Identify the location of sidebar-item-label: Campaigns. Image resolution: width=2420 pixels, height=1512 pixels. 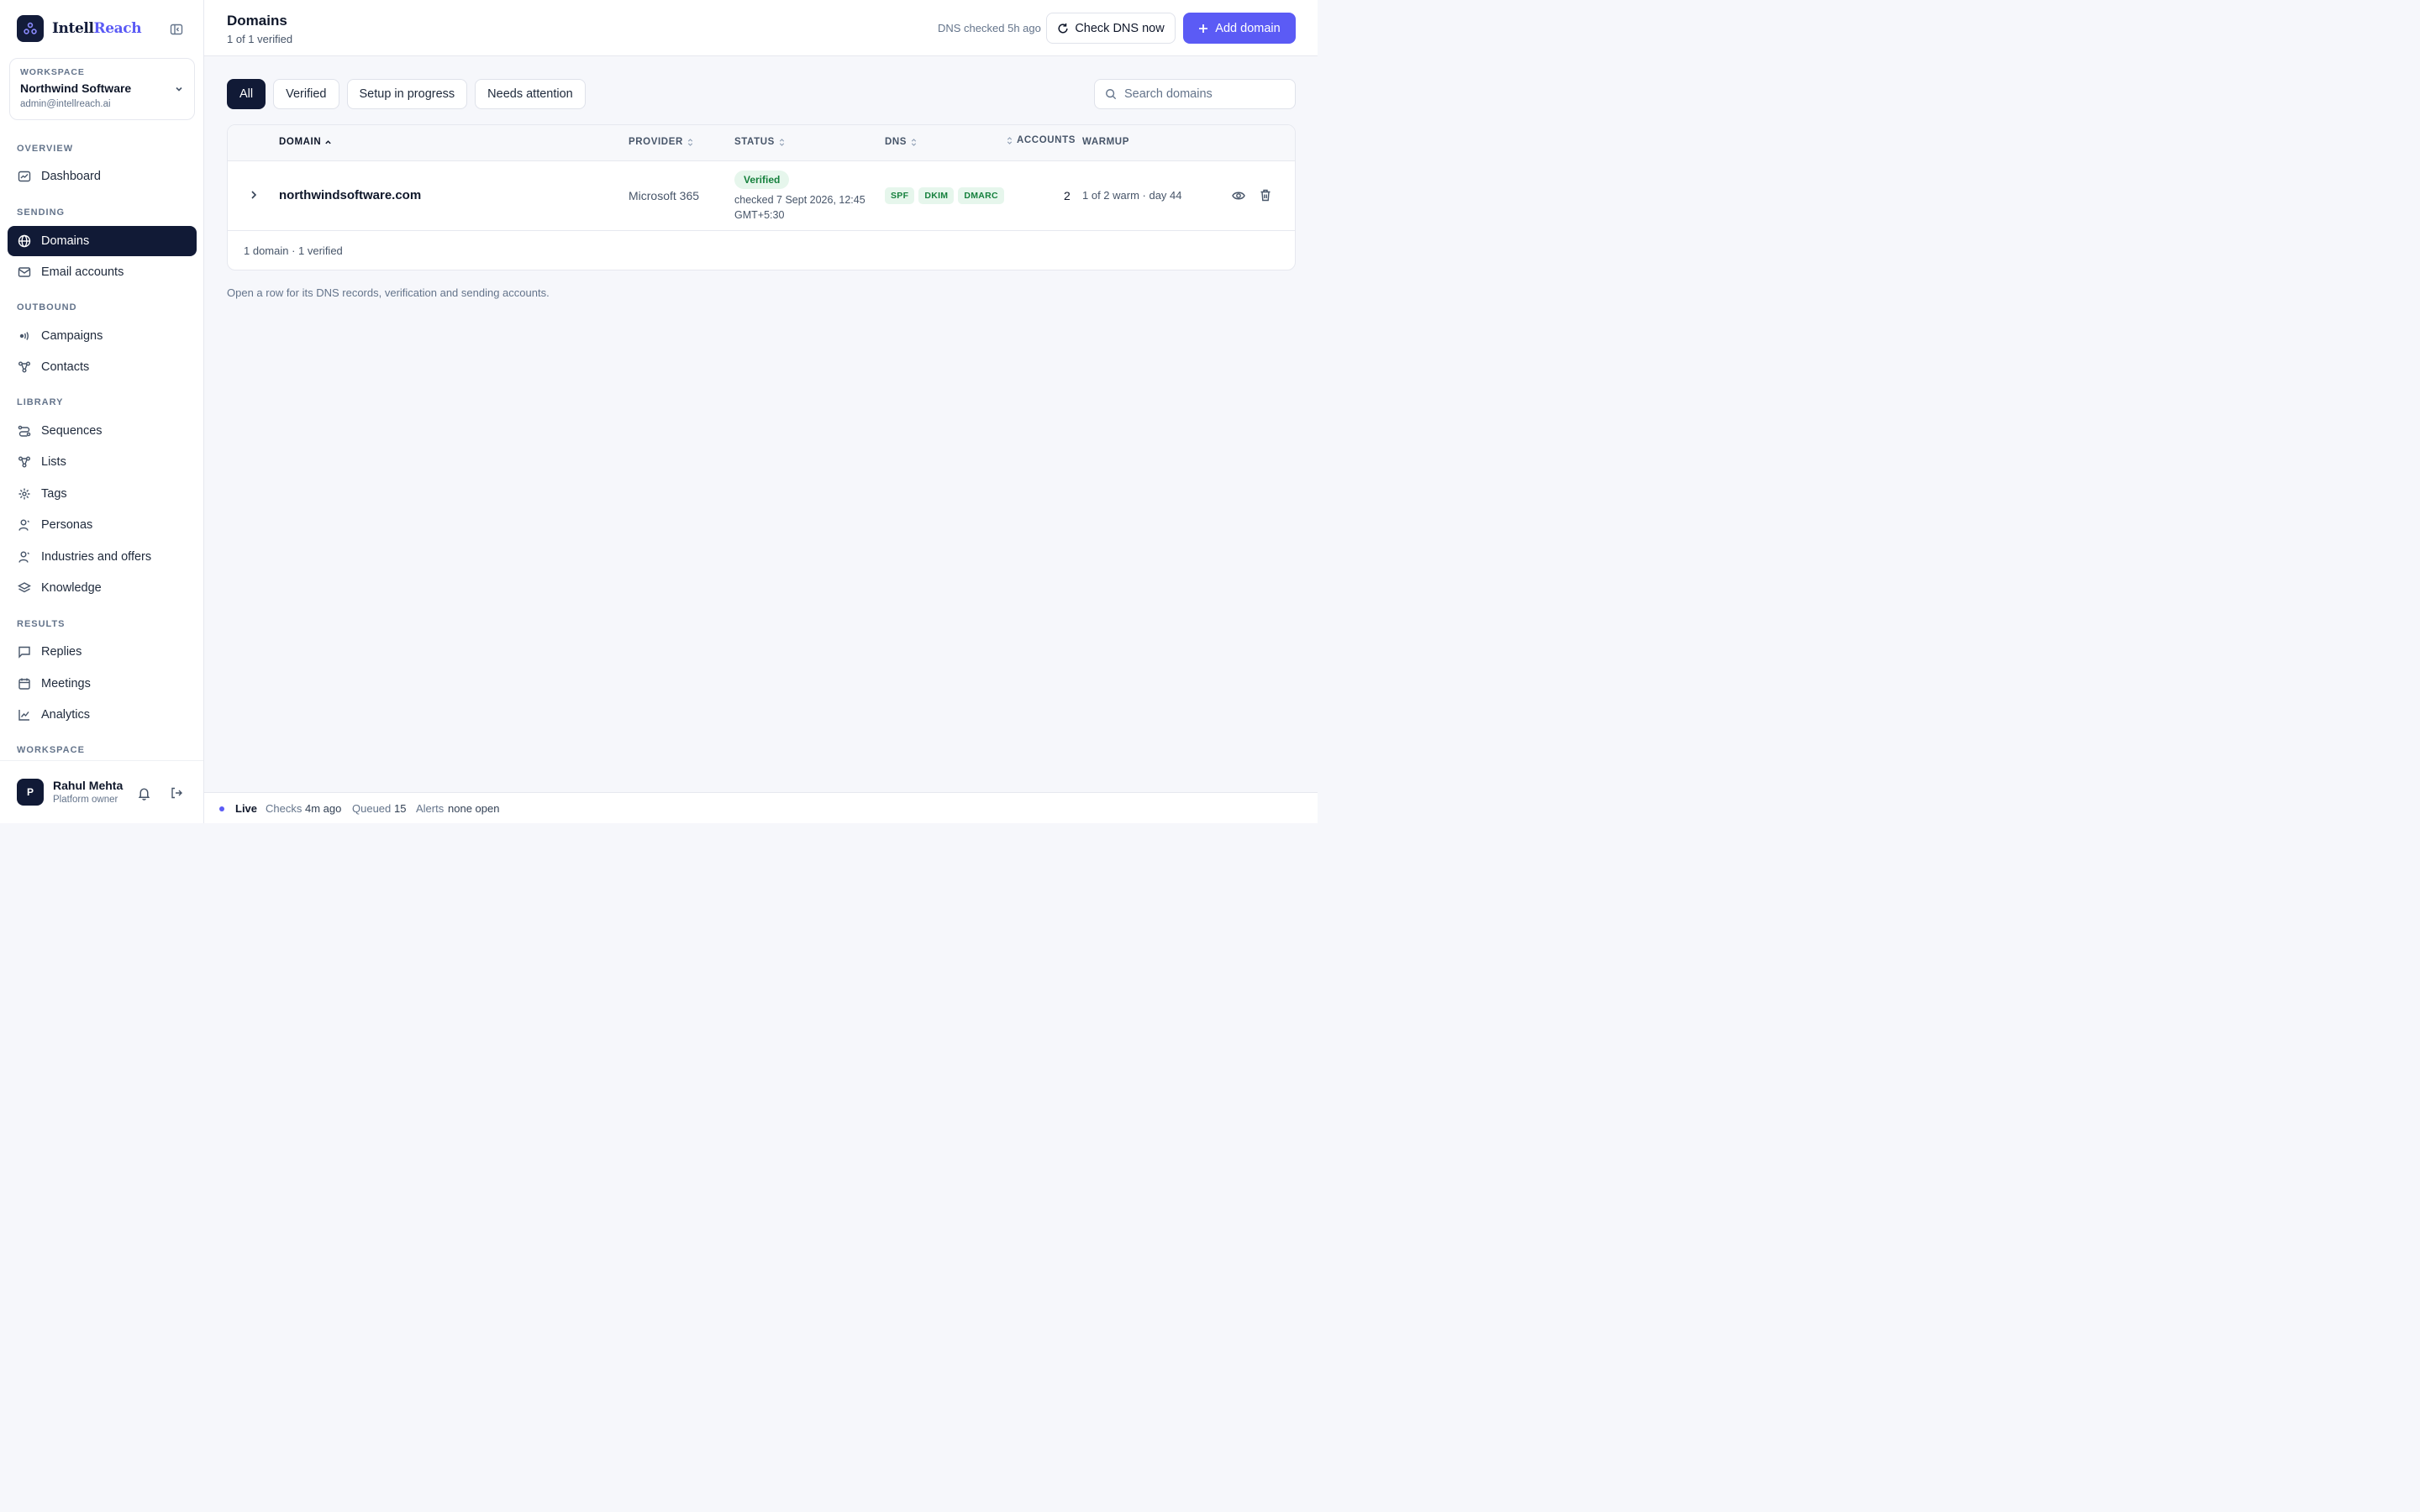
(72, 336).